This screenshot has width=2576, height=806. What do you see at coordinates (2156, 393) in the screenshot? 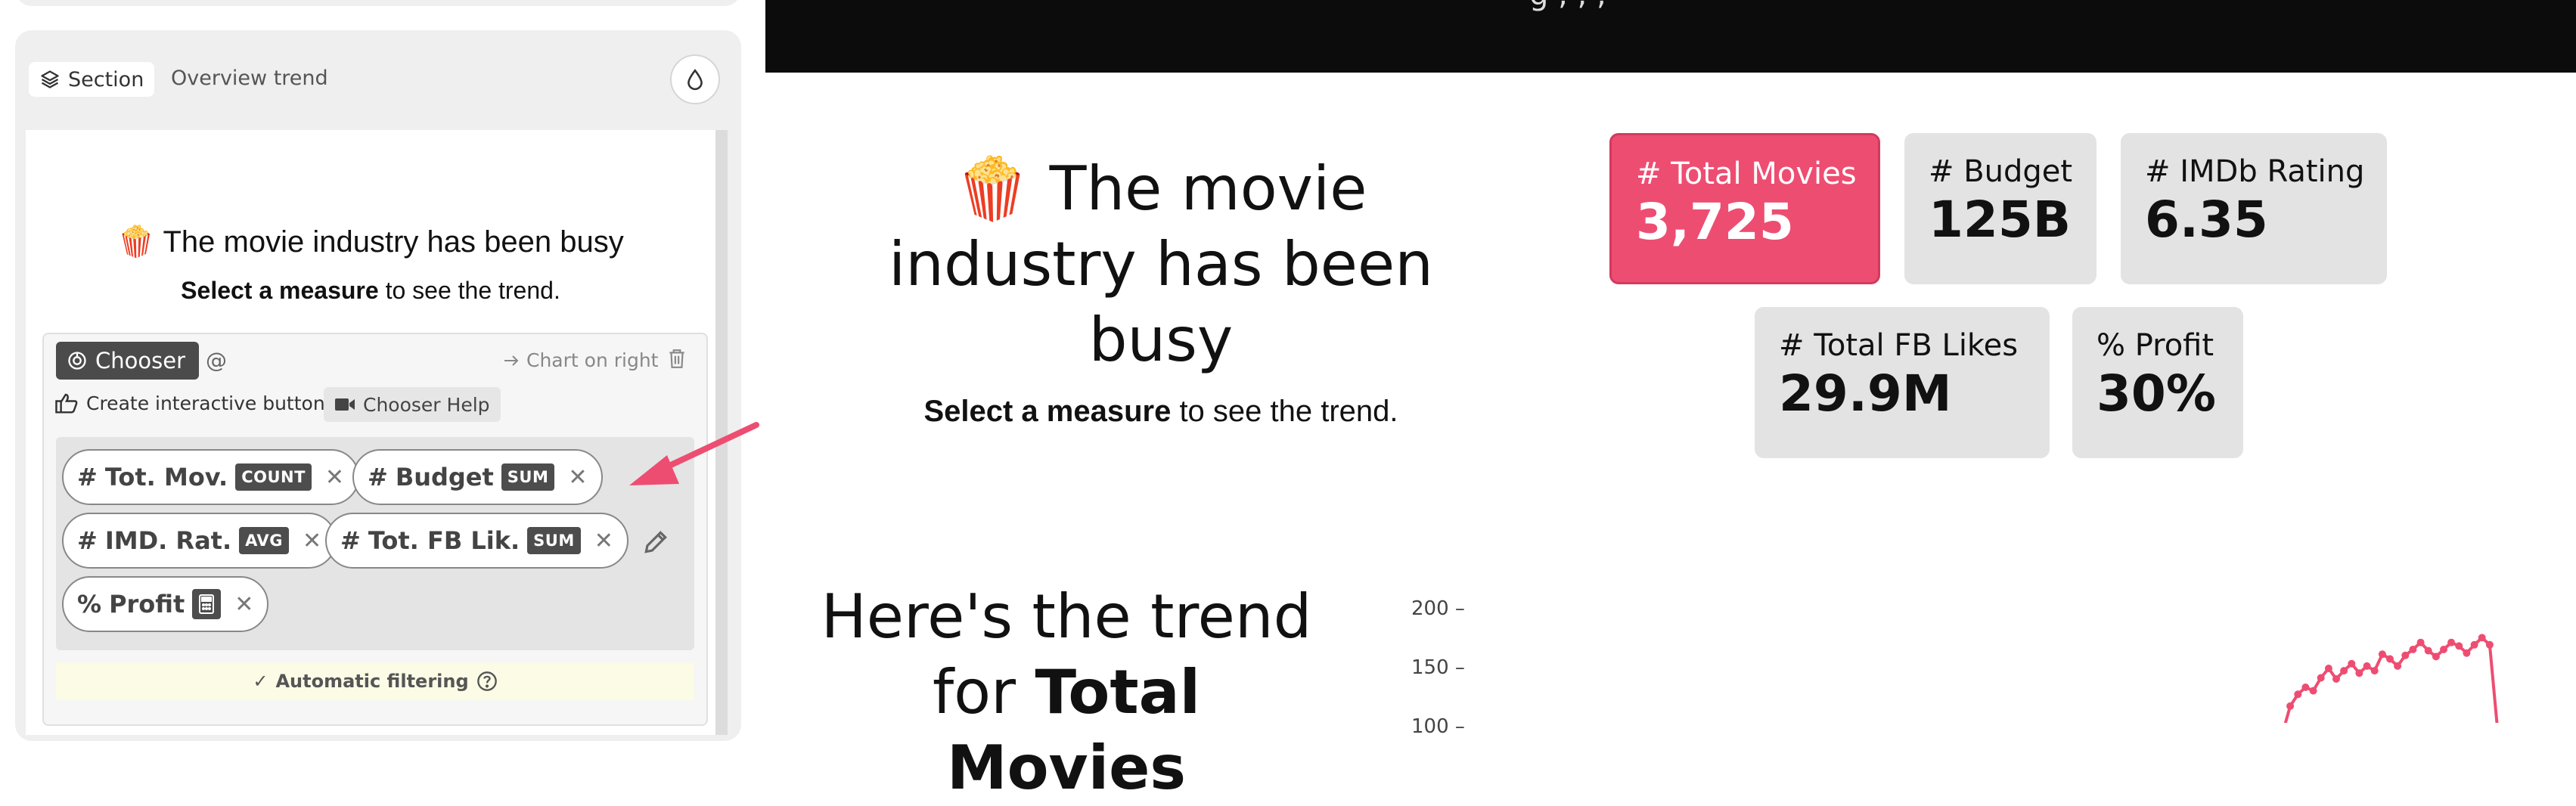
I see `kpi-value: 30%` at bounding box center [2156, 393].